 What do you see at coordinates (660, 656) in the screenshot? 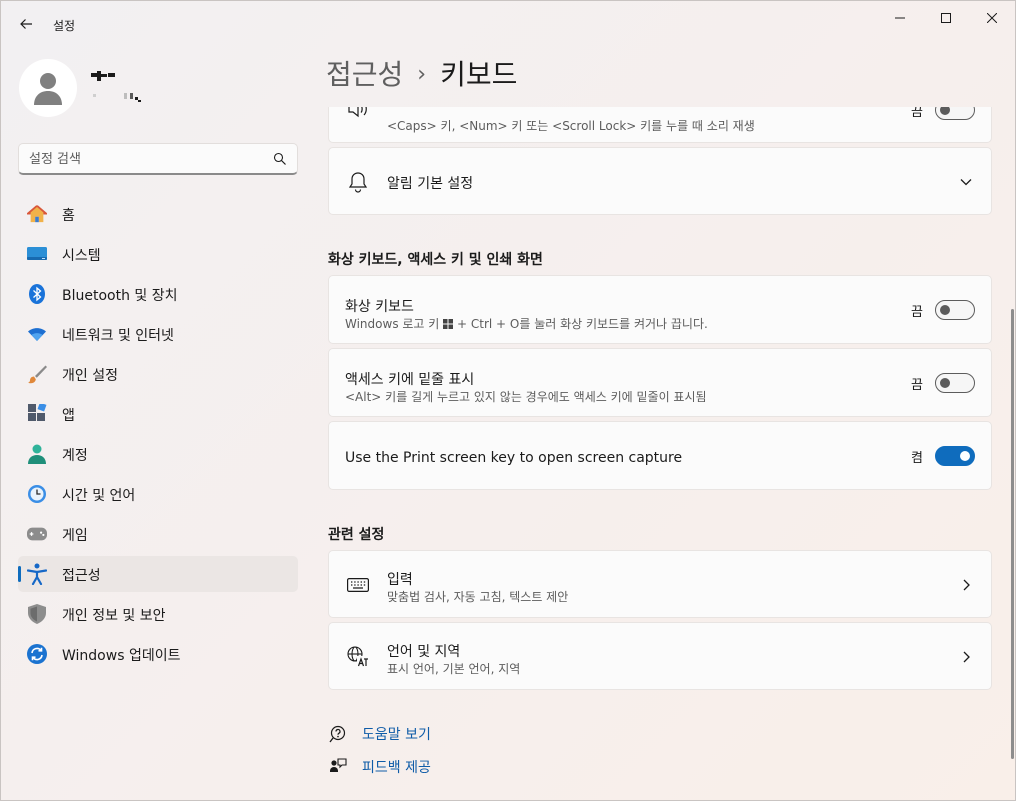
I see `language-region-card: 언어 및 지역 표시 언어, 기본 언어, 지역` at bounding box center [660, 656].